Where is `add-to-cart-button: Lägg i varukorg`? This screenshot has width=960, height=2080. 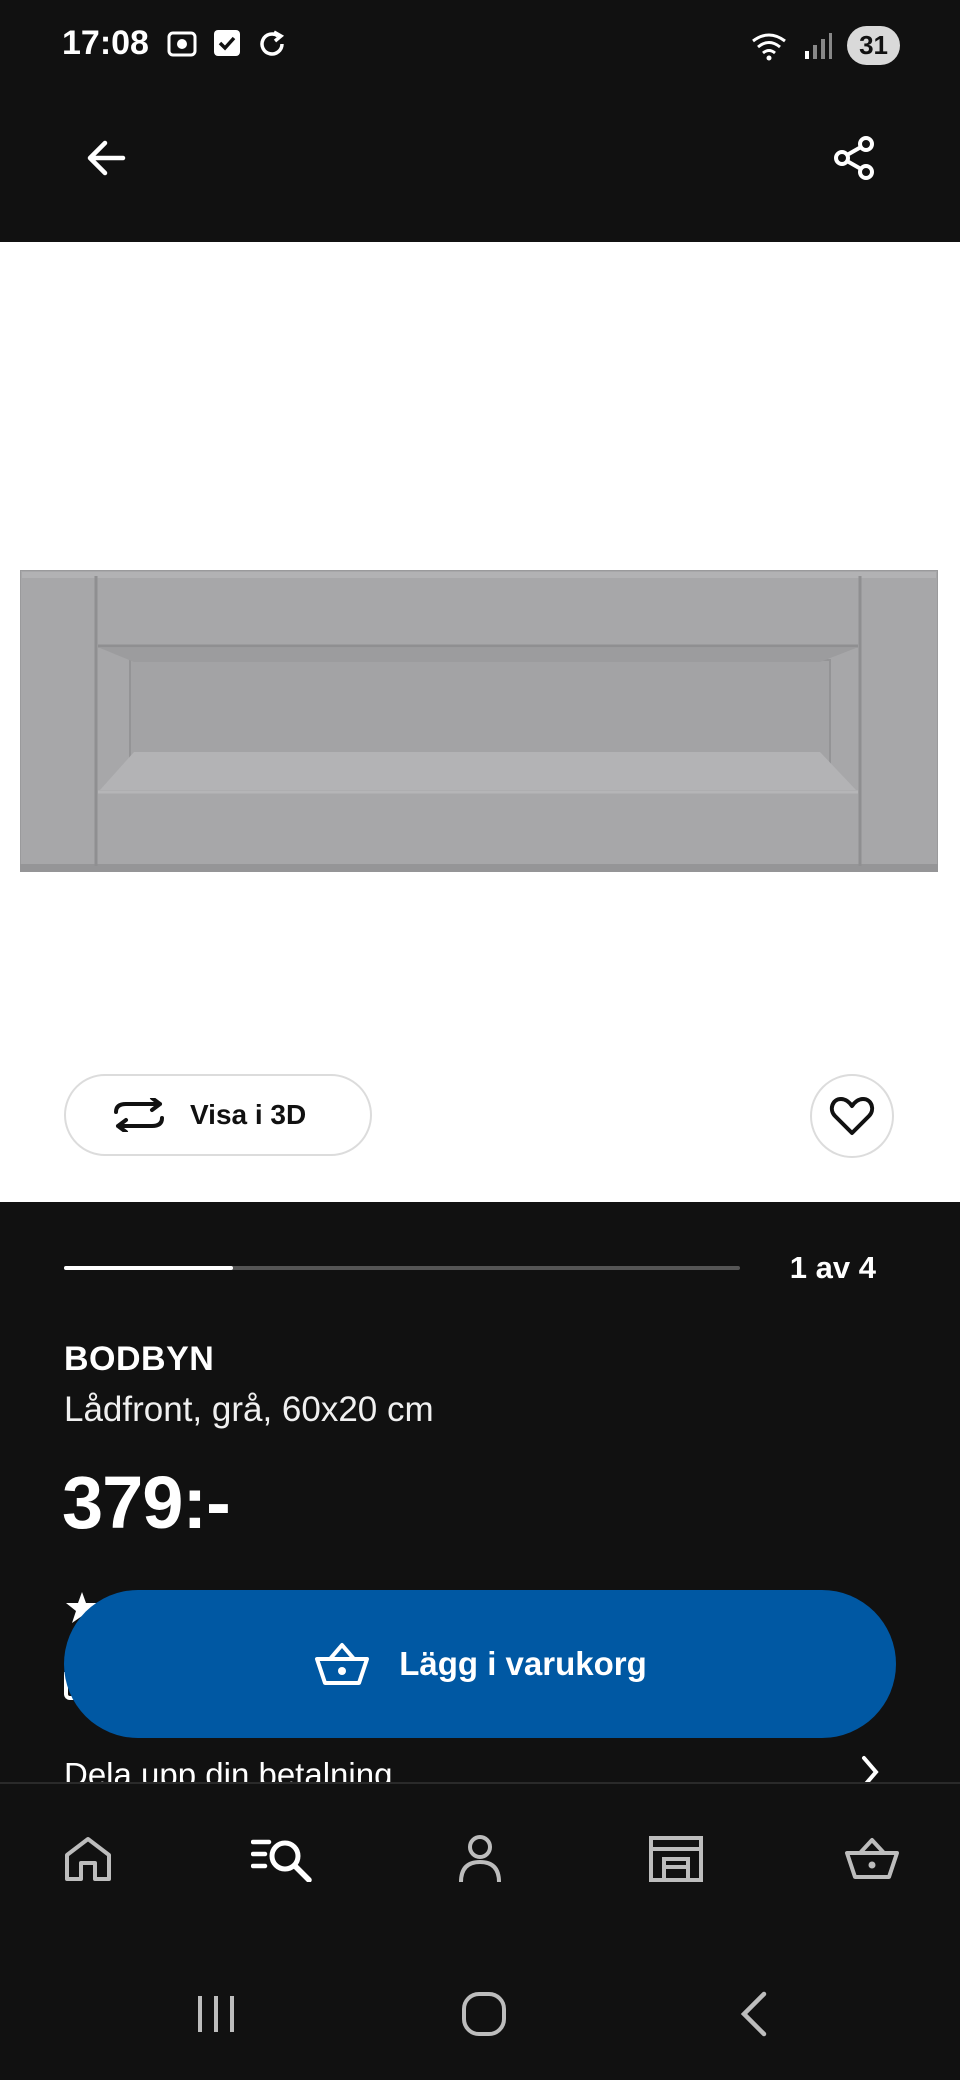 add-to-cart-button: Lägg i varukorg is located at coordinates (480, 1664).